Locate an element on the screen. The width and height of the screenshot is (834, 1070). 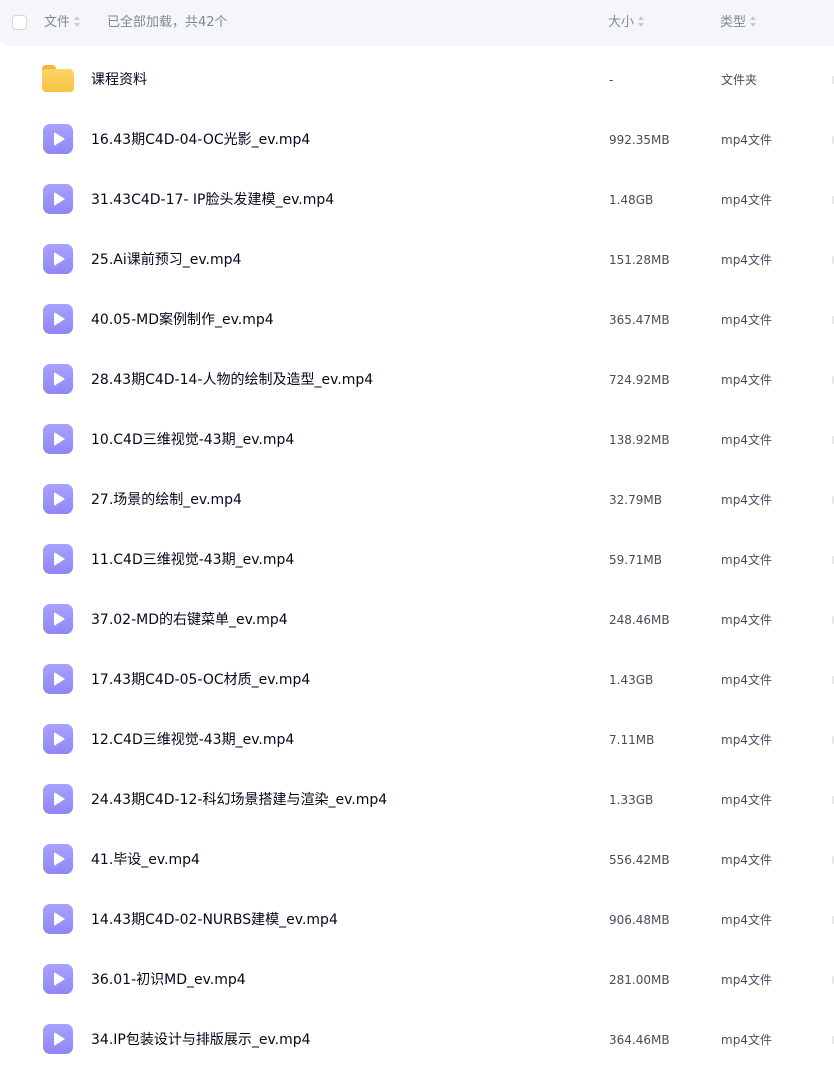
folder-body is located at coordinates (58, 80).